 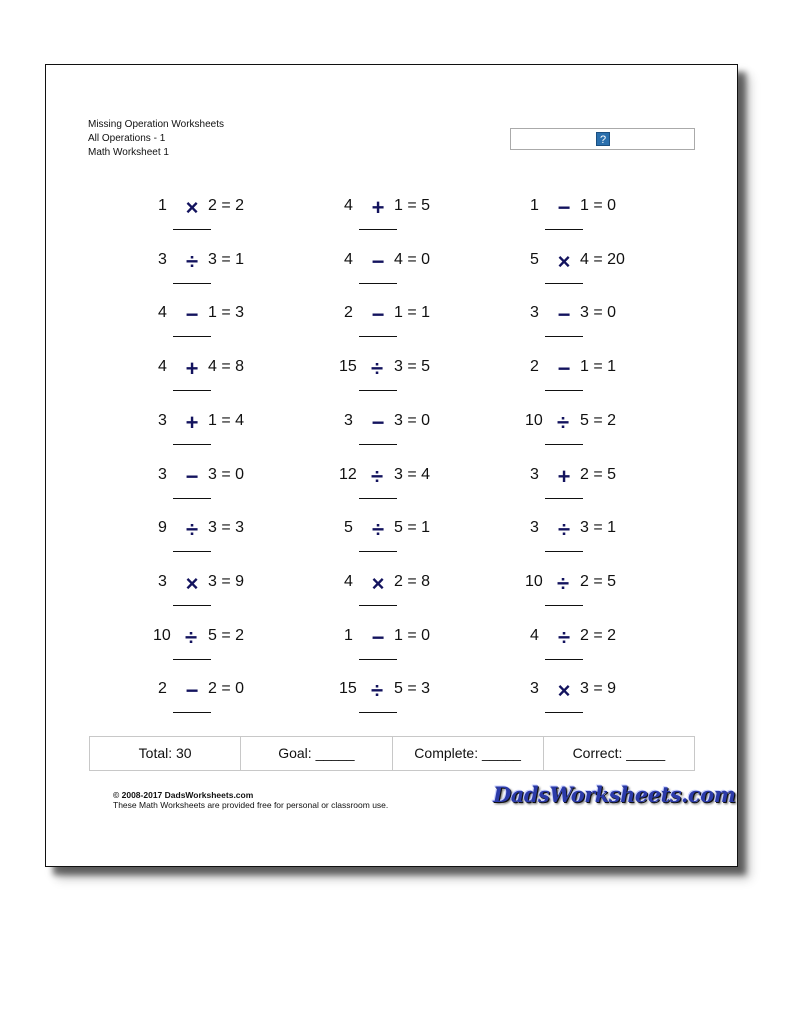 What do you see at coordinates (183, 795) in the screenshot?
I see `copyright-text: © 2008-2017 DadsWorksheets.com` at bounding box center [183, 795].